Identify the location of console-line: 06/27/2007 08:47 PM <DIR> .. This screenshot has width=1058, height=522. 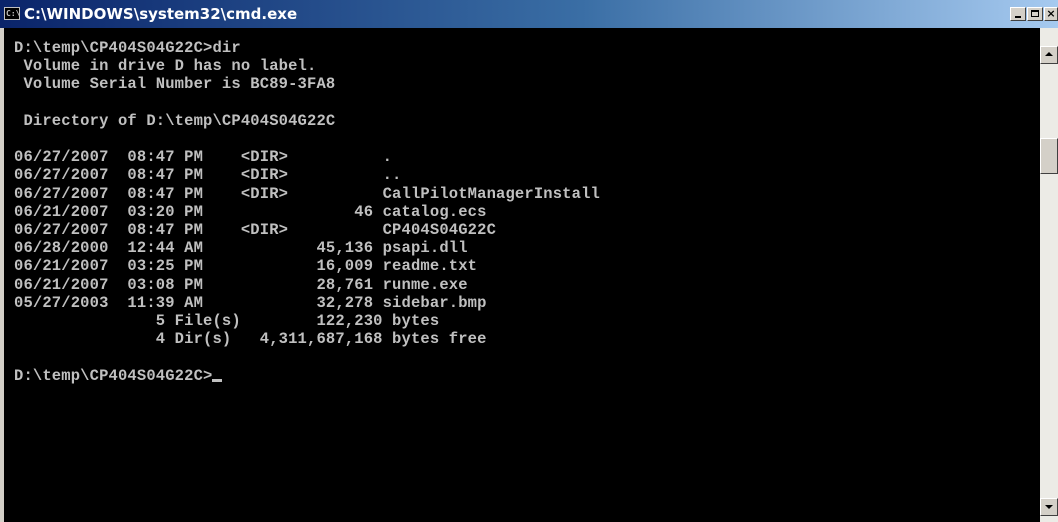
(203, 157).